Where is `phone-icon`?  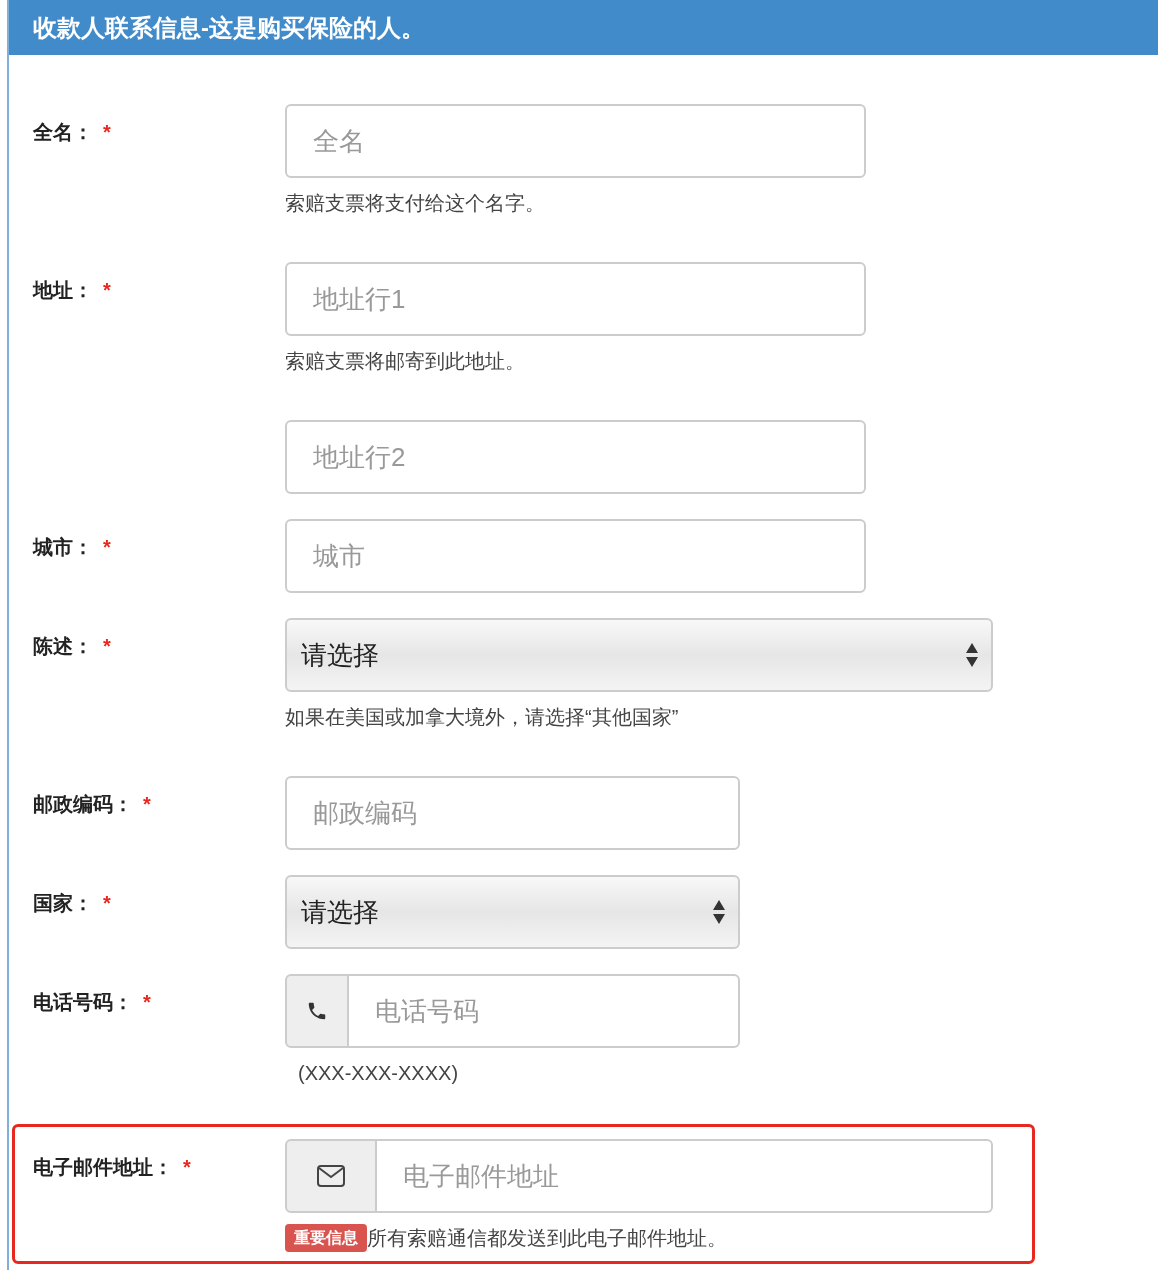 phone-icon is located at coordinates (317, 1011).